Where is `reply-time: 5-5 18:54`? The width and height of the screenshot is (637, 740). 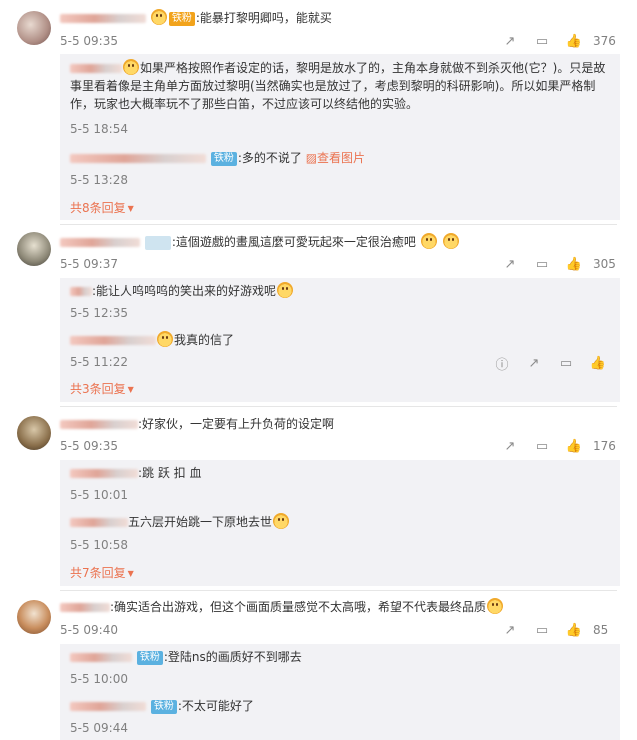
reply-time: 5-5 18:54 is located at coordinates (99, 129).